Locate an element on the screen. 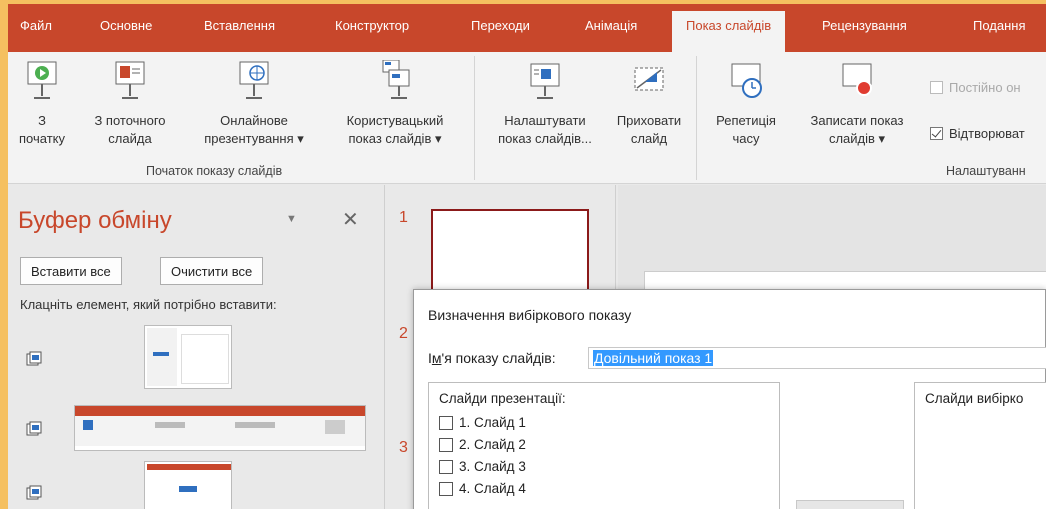 The image size is (1046, 509). slide-number: 2 is located at coordinates (403, 333).